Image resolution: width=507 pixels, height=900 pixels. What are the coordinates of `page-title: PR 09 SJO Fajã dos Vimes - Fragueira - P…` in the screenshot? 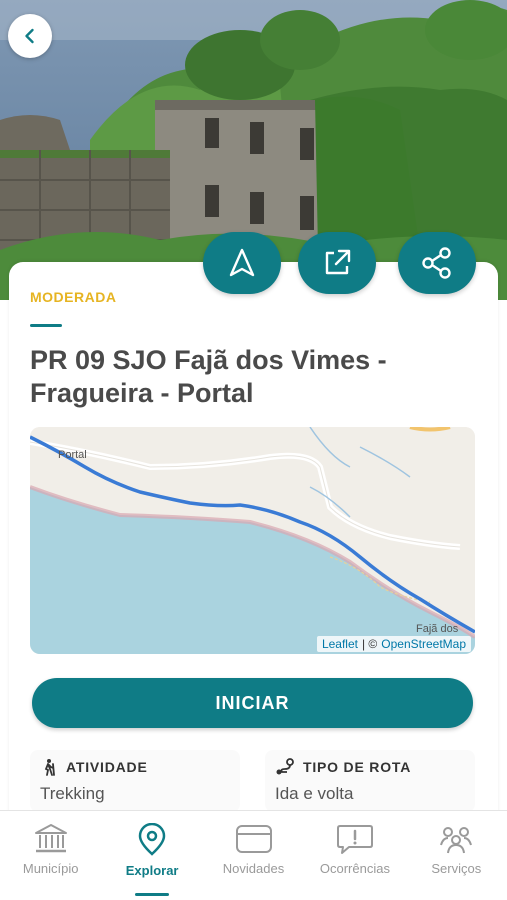 It's located at (208, 376).